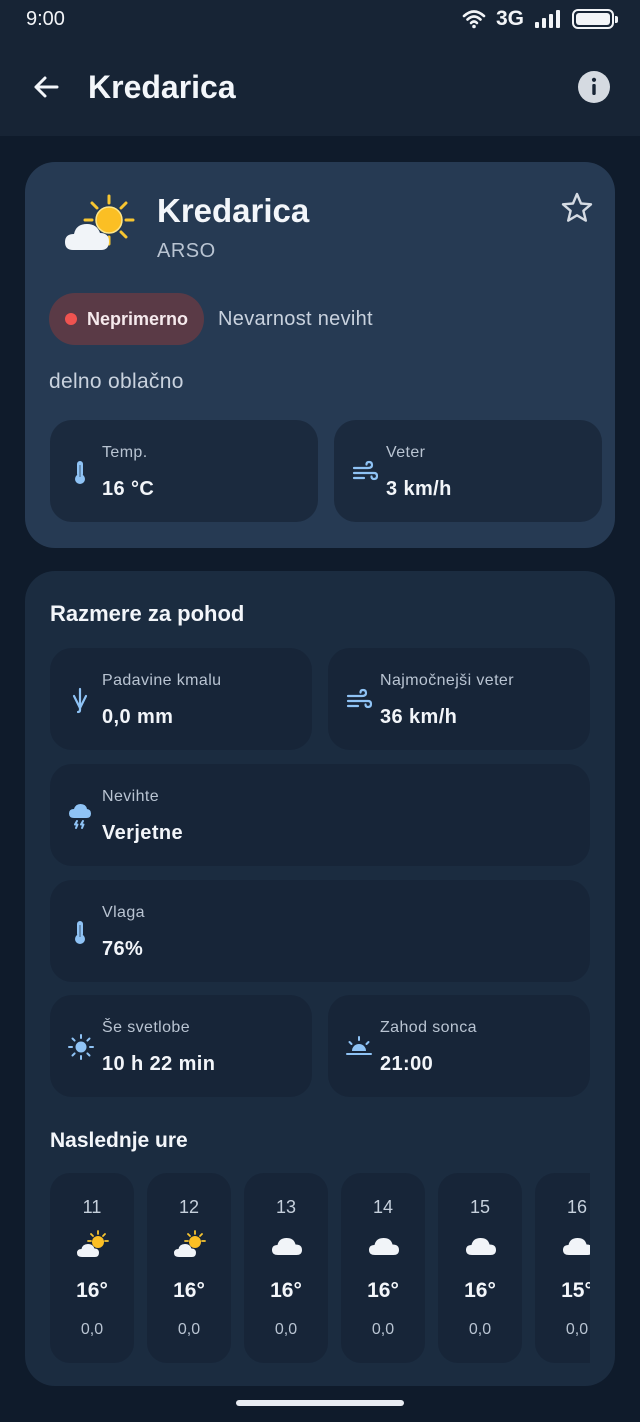 The height and width of the screenshot is (1422, 640). I want to click on hourly-item: 13 16° 0,0, so click(286, 1268).